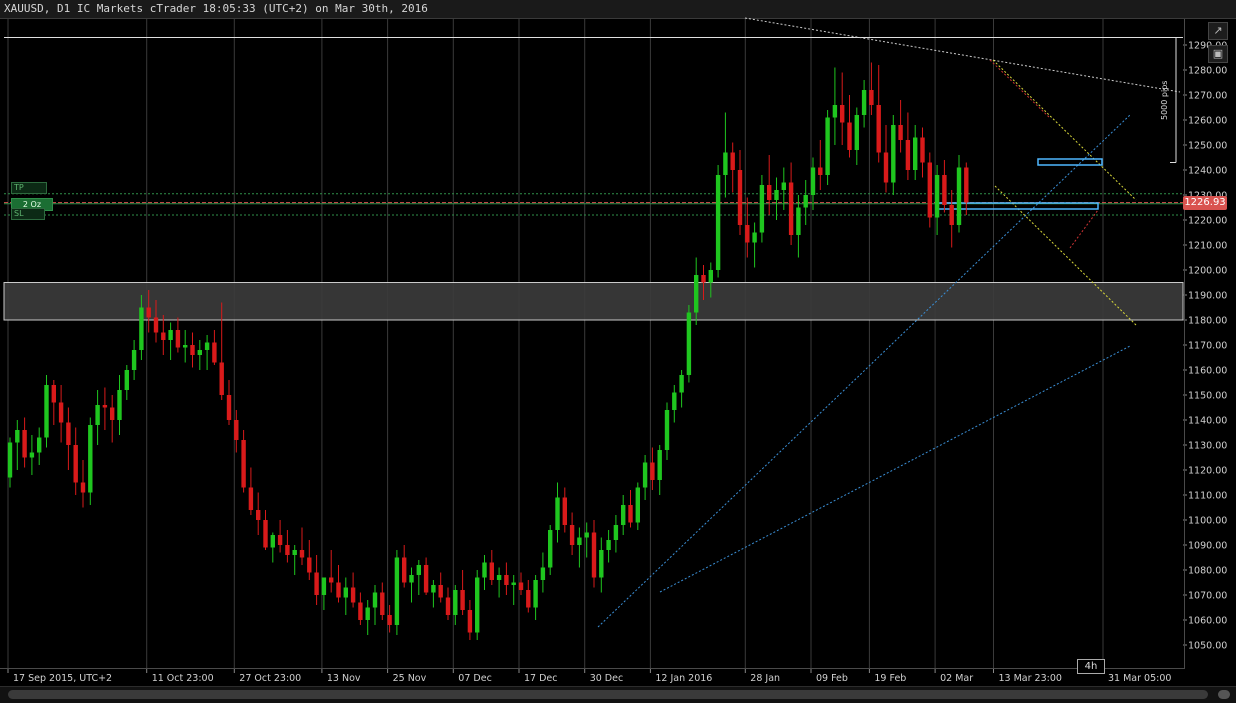  What do you see at coordinates (1139, 678) in the screenshot?
I see `time-tick-label: 31 Mar 05:00` at bounding box center [1139, 678].